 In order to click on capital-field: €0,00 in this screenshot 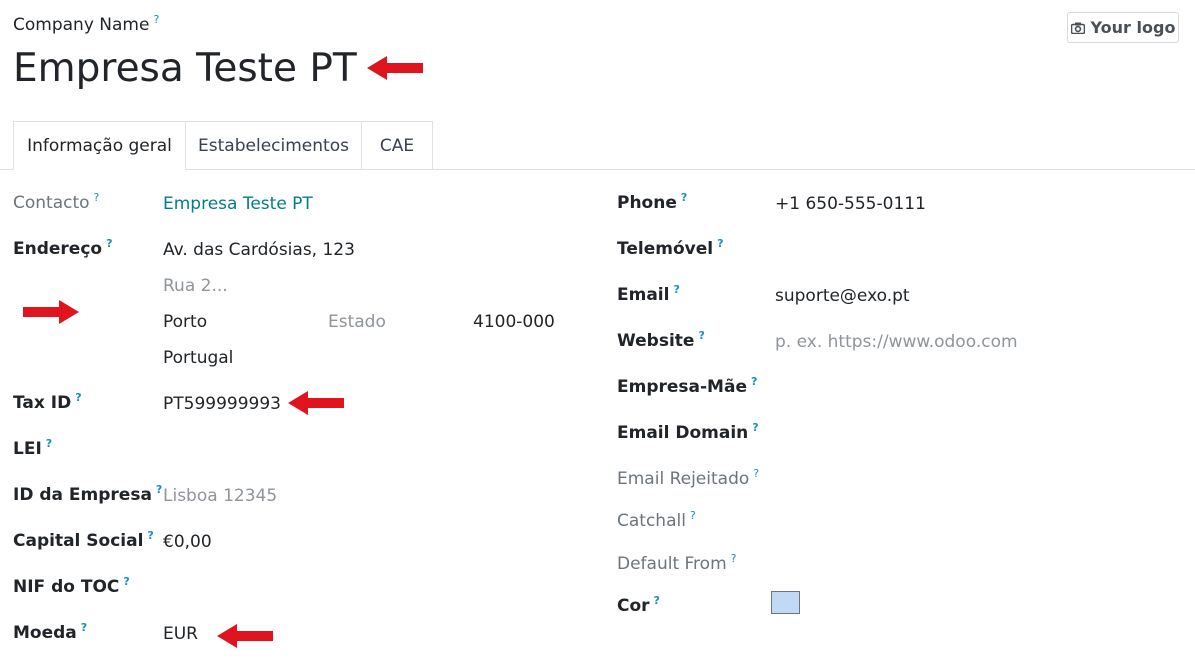, I will do `click(187, 542)`.